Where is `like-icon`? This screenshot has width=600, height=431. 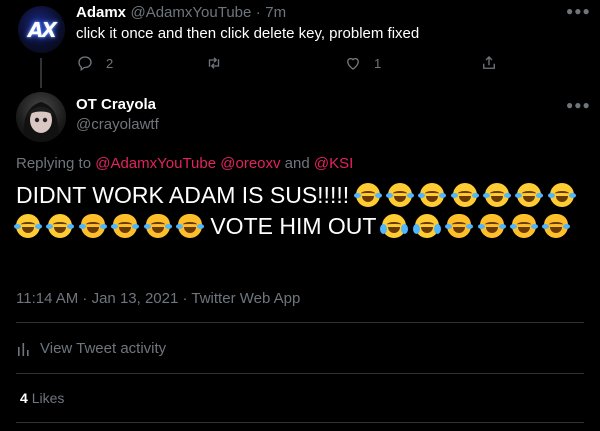
like-icon is located at coordinates (353, 63).